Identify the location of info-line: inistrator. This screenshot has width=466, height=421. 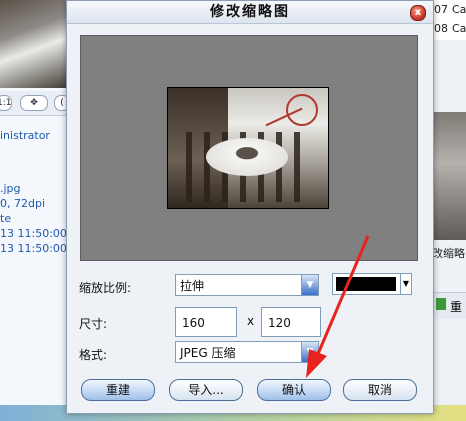
(25, 135).